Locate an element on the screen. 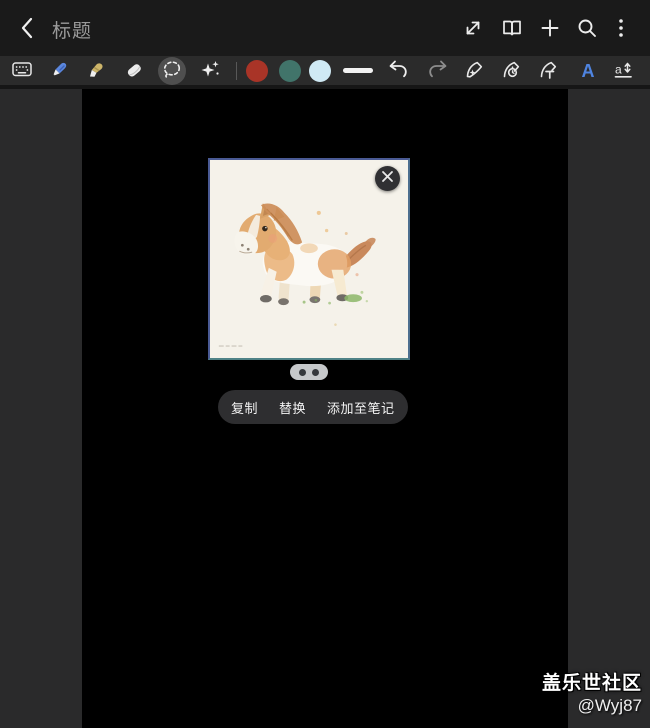 The image size is (650, 728). text-size-button: a is located at coordinates (623, 71).